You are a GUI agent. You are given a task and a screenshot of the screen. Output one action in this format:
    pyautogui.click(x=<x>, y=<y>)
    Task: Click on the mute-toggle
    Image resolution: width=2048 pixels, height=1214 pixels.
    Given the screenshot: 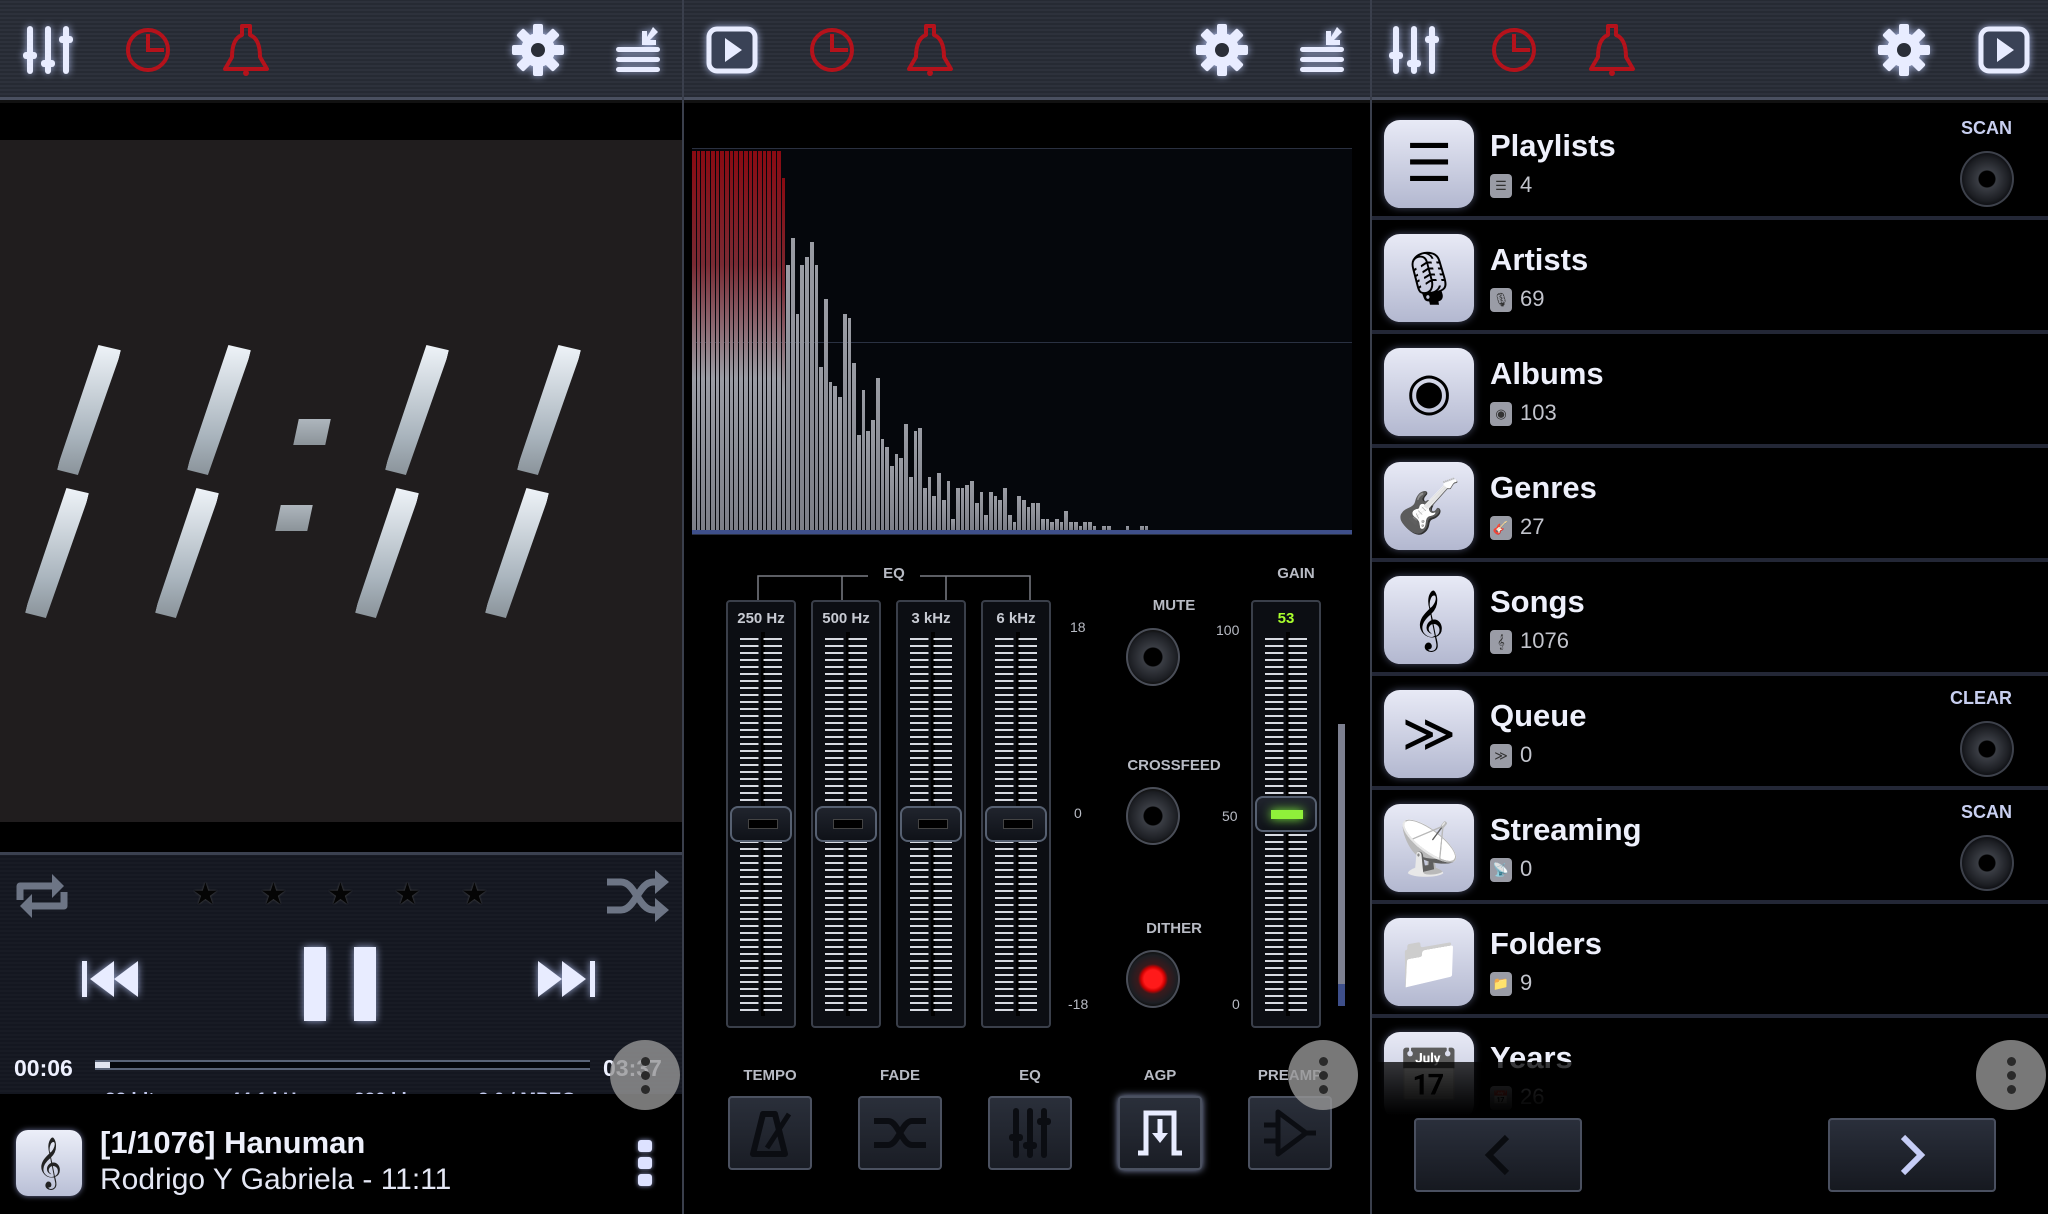 What is the action you would take?
    pyautogui.click(x=1153, y=657)
    